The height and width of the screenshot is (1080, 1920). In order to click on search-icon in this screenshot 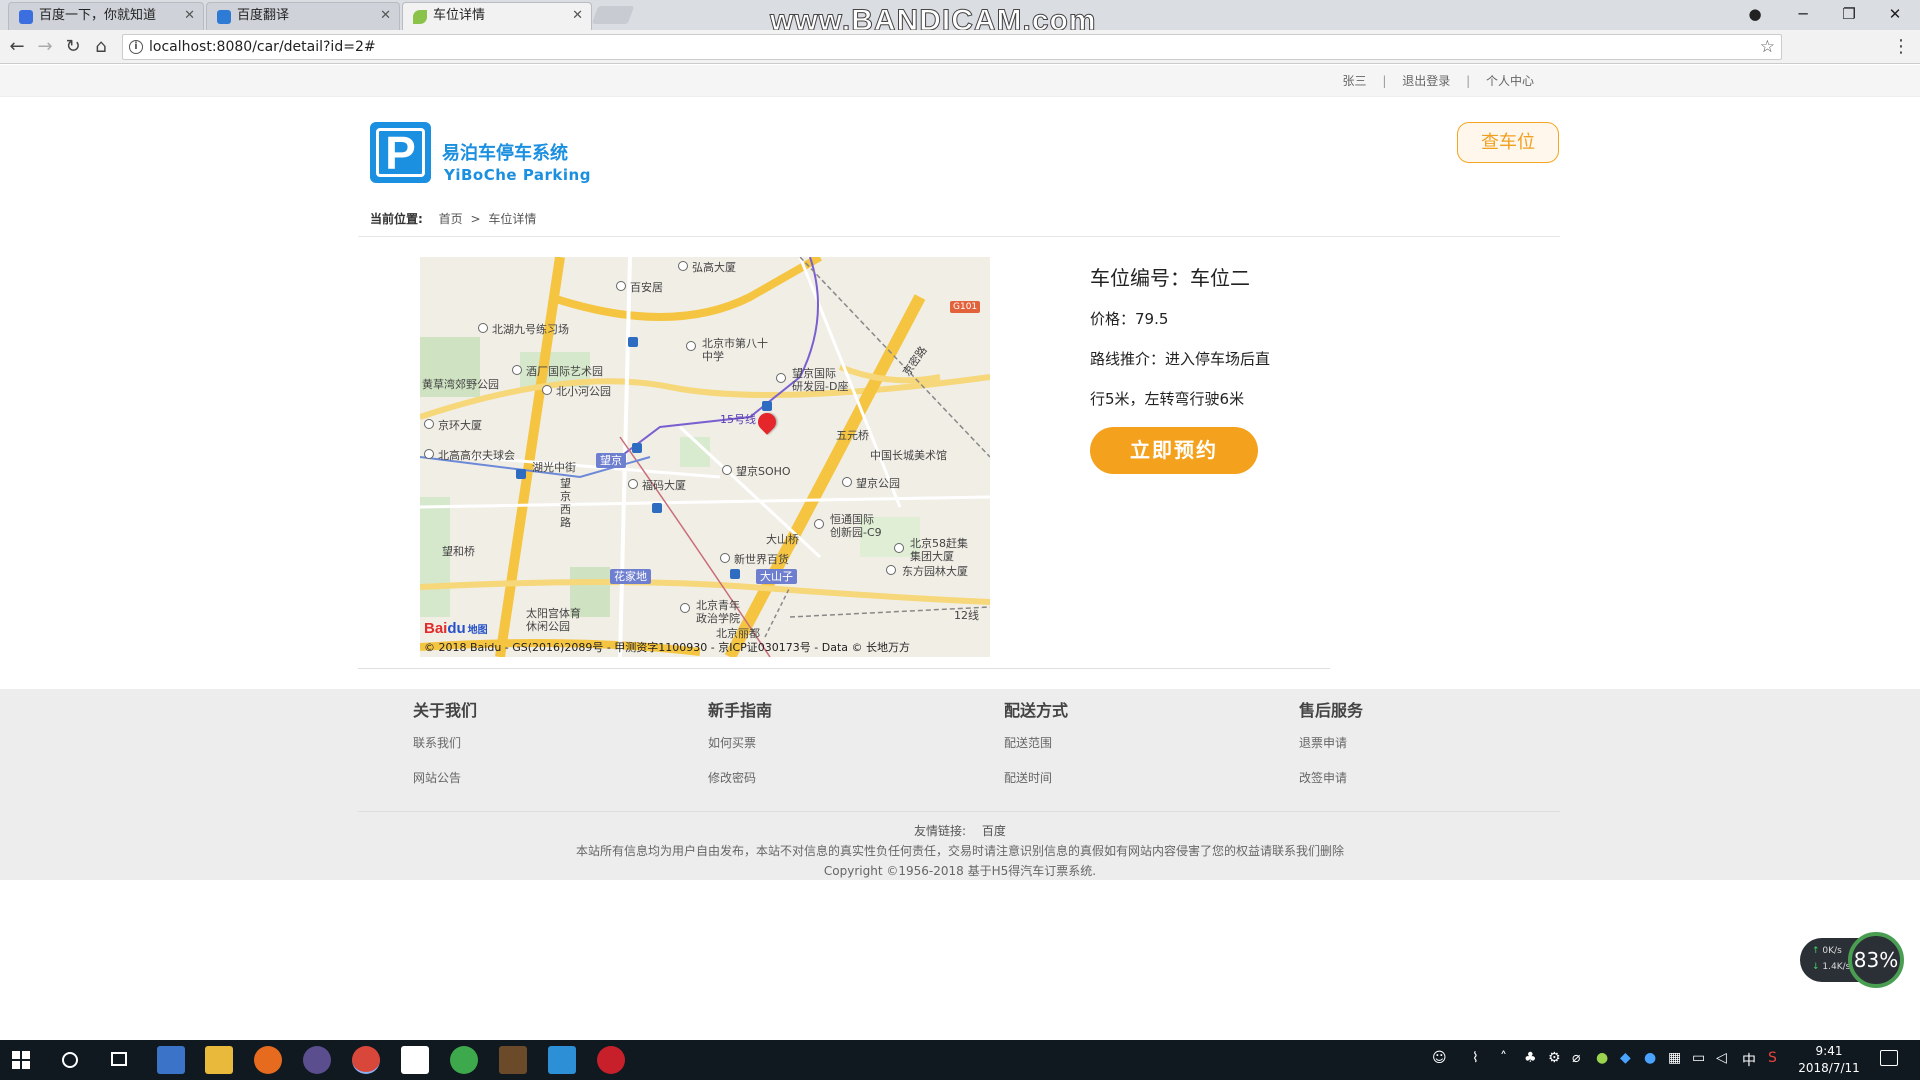, I will do `click(70, 1060)`.